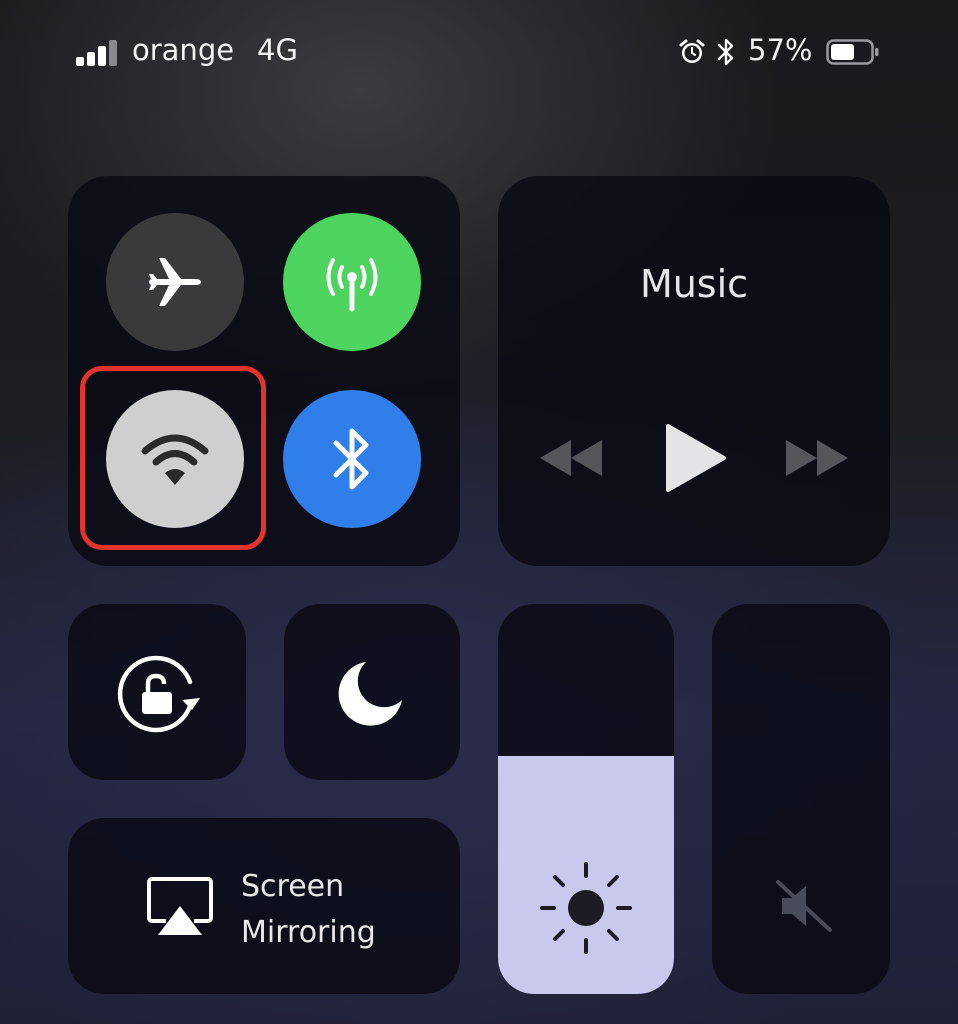 This screenshot has height=1024, width=958. Describe the element at coordinates (277, 50) in the screenshot. I see `network-type: 4G` at that location.